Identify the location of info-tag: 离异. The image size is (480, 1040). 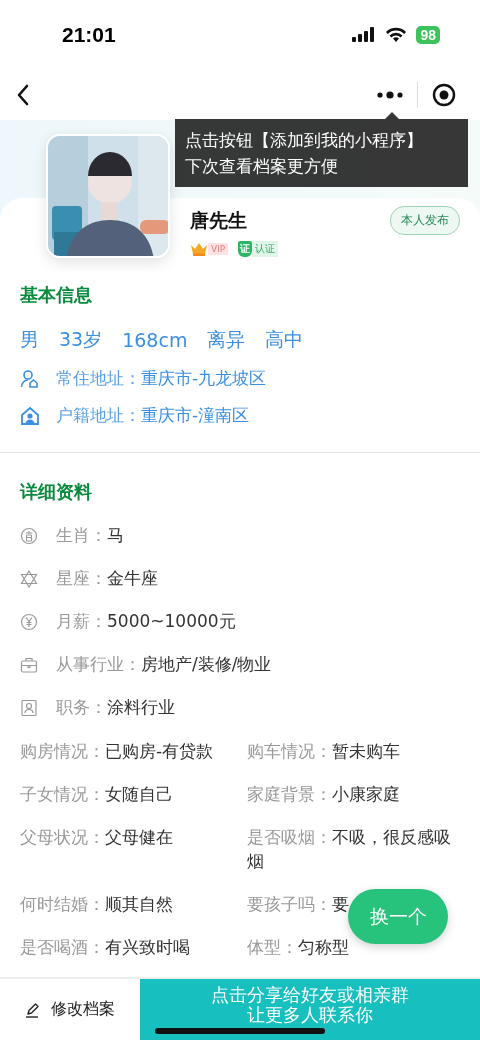
(226, 340).